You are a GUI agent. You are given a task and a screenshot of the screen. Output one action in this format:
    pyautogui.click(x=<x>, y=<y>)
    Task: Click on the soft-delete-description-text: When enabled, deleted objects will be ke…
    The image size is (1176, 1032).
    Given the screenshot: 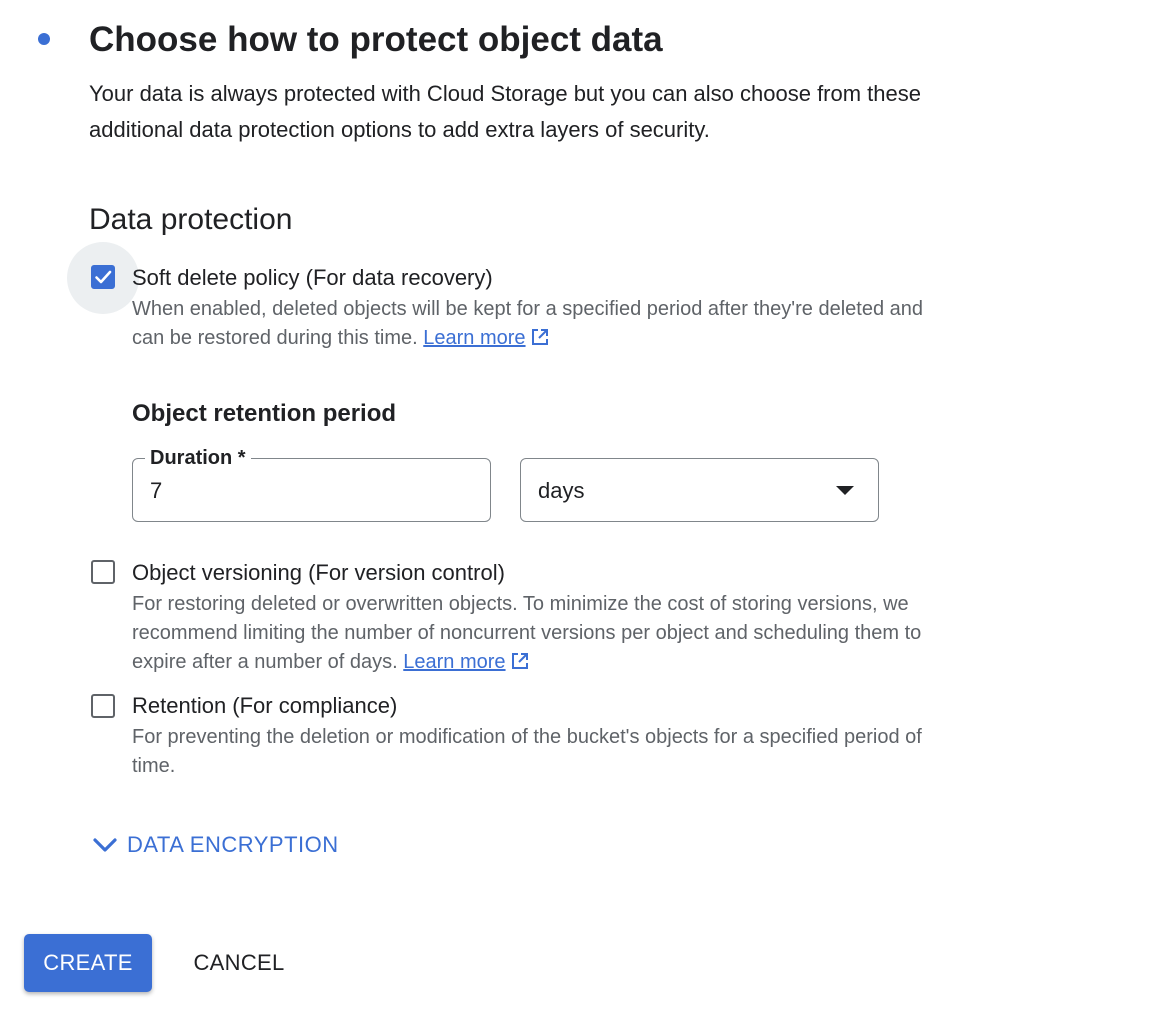 What is the action you would take?
    pyautogui.click(x=527, y=323)
    